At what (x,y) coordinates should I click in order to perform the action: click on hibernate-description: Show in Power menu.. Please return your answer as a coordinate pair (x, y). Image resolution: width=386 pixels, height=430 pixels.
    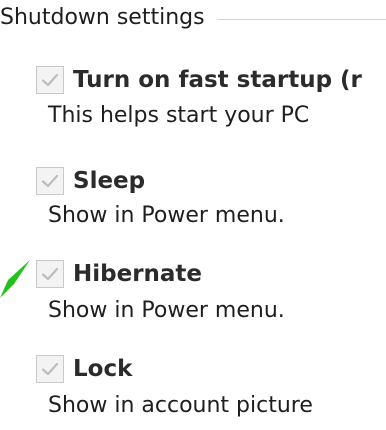
    Looking at the image, I should click on (166, 310).